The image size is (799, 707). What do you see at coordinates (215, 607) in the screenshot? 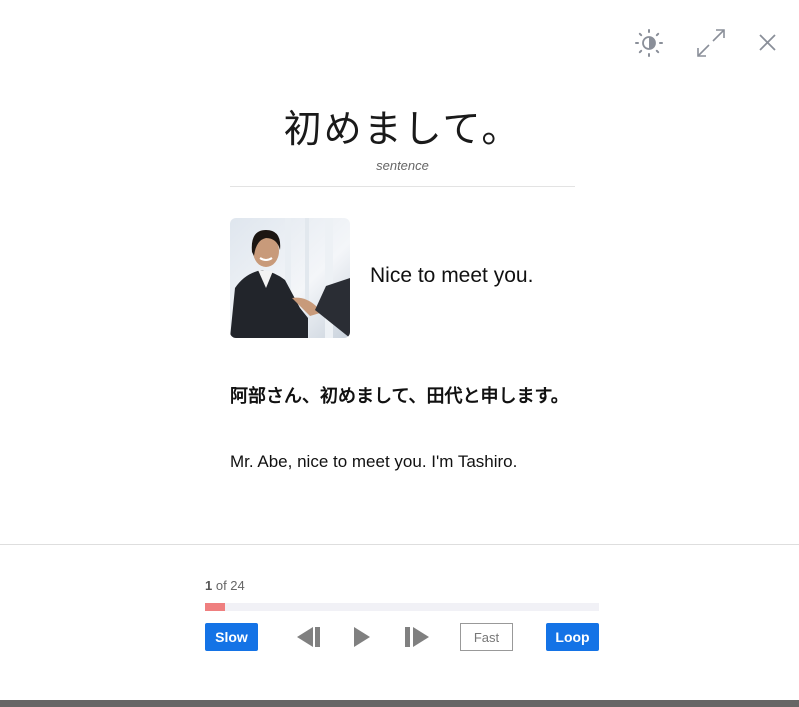
I see `progress-fill` at bounding box center [215, 607].